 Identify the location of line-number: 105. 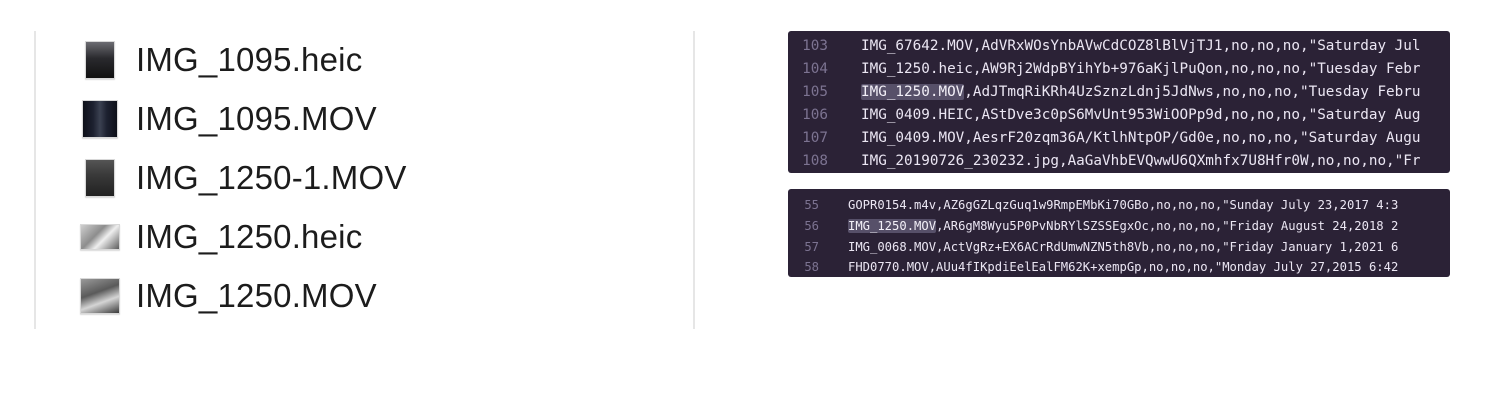
(815, 92).